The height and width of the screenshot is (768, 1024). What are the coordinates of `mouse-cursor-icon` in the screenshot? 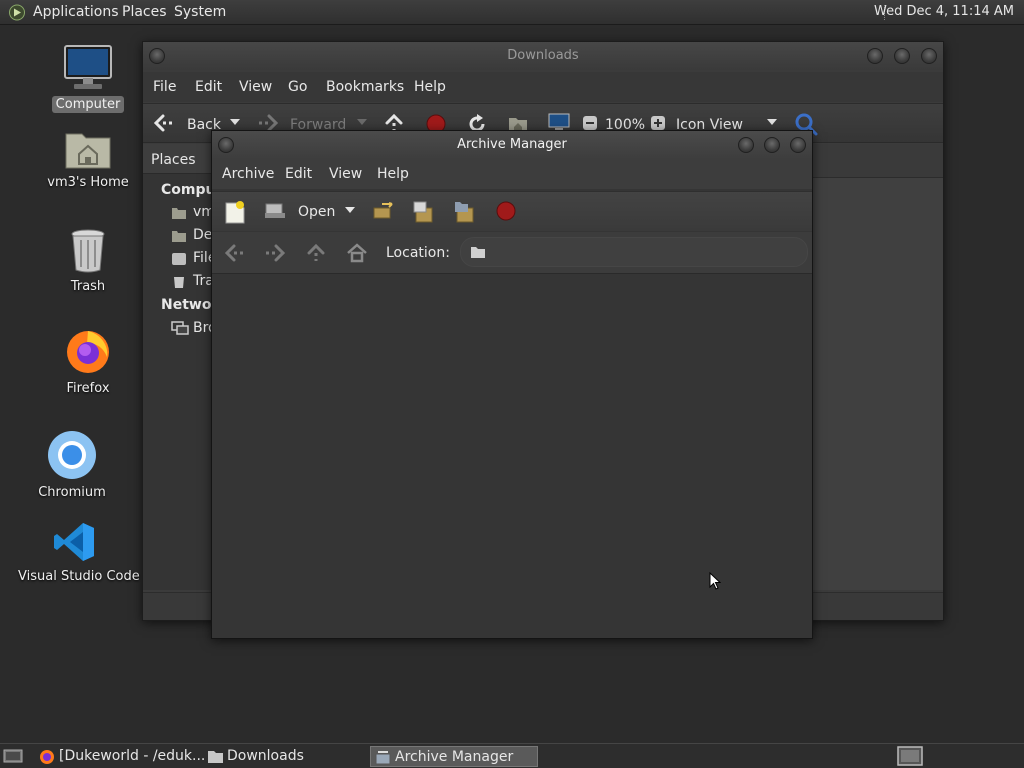 It's located at (715, 581).